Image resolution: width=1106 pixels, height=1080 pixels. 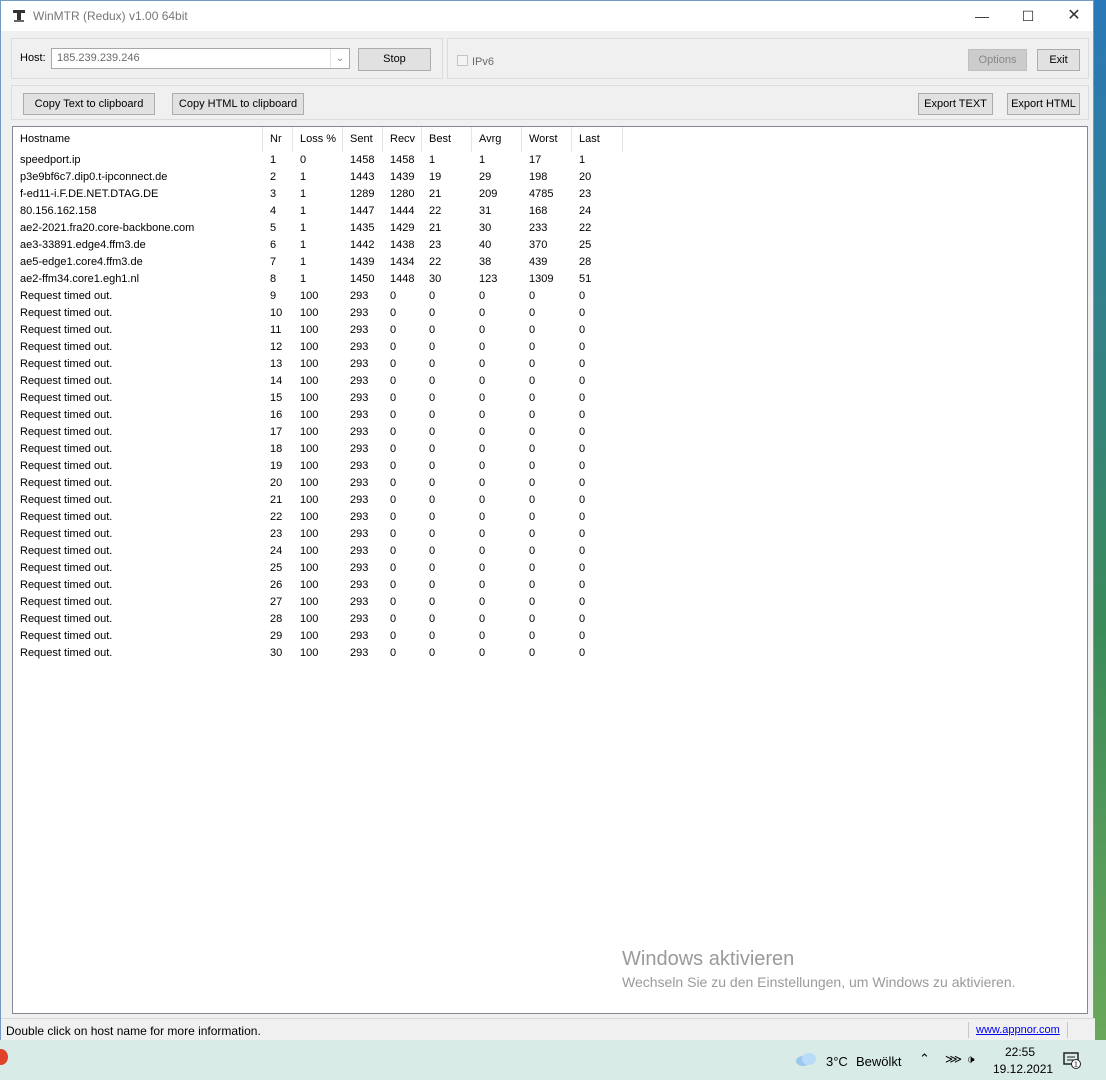 What do you see at coordinates (550, 449) in the screenshot?
I see `table-row: Request timed out. 18 100 293 0 0 0 0 0` at bounding box center [550, 449].